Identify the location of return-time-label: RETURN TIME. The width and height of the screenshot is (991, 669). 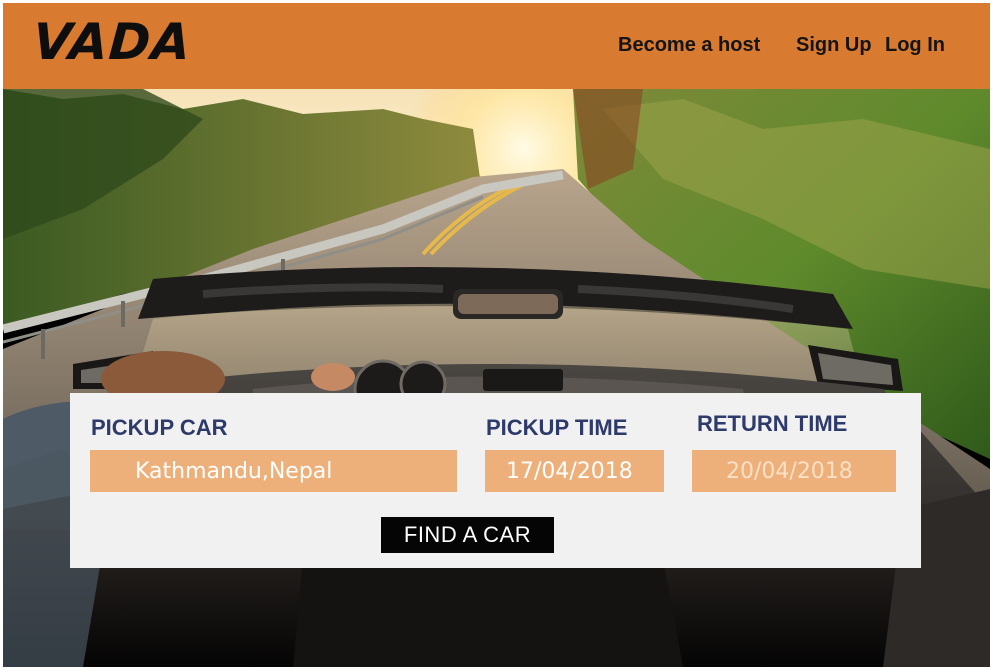
(772, 423).